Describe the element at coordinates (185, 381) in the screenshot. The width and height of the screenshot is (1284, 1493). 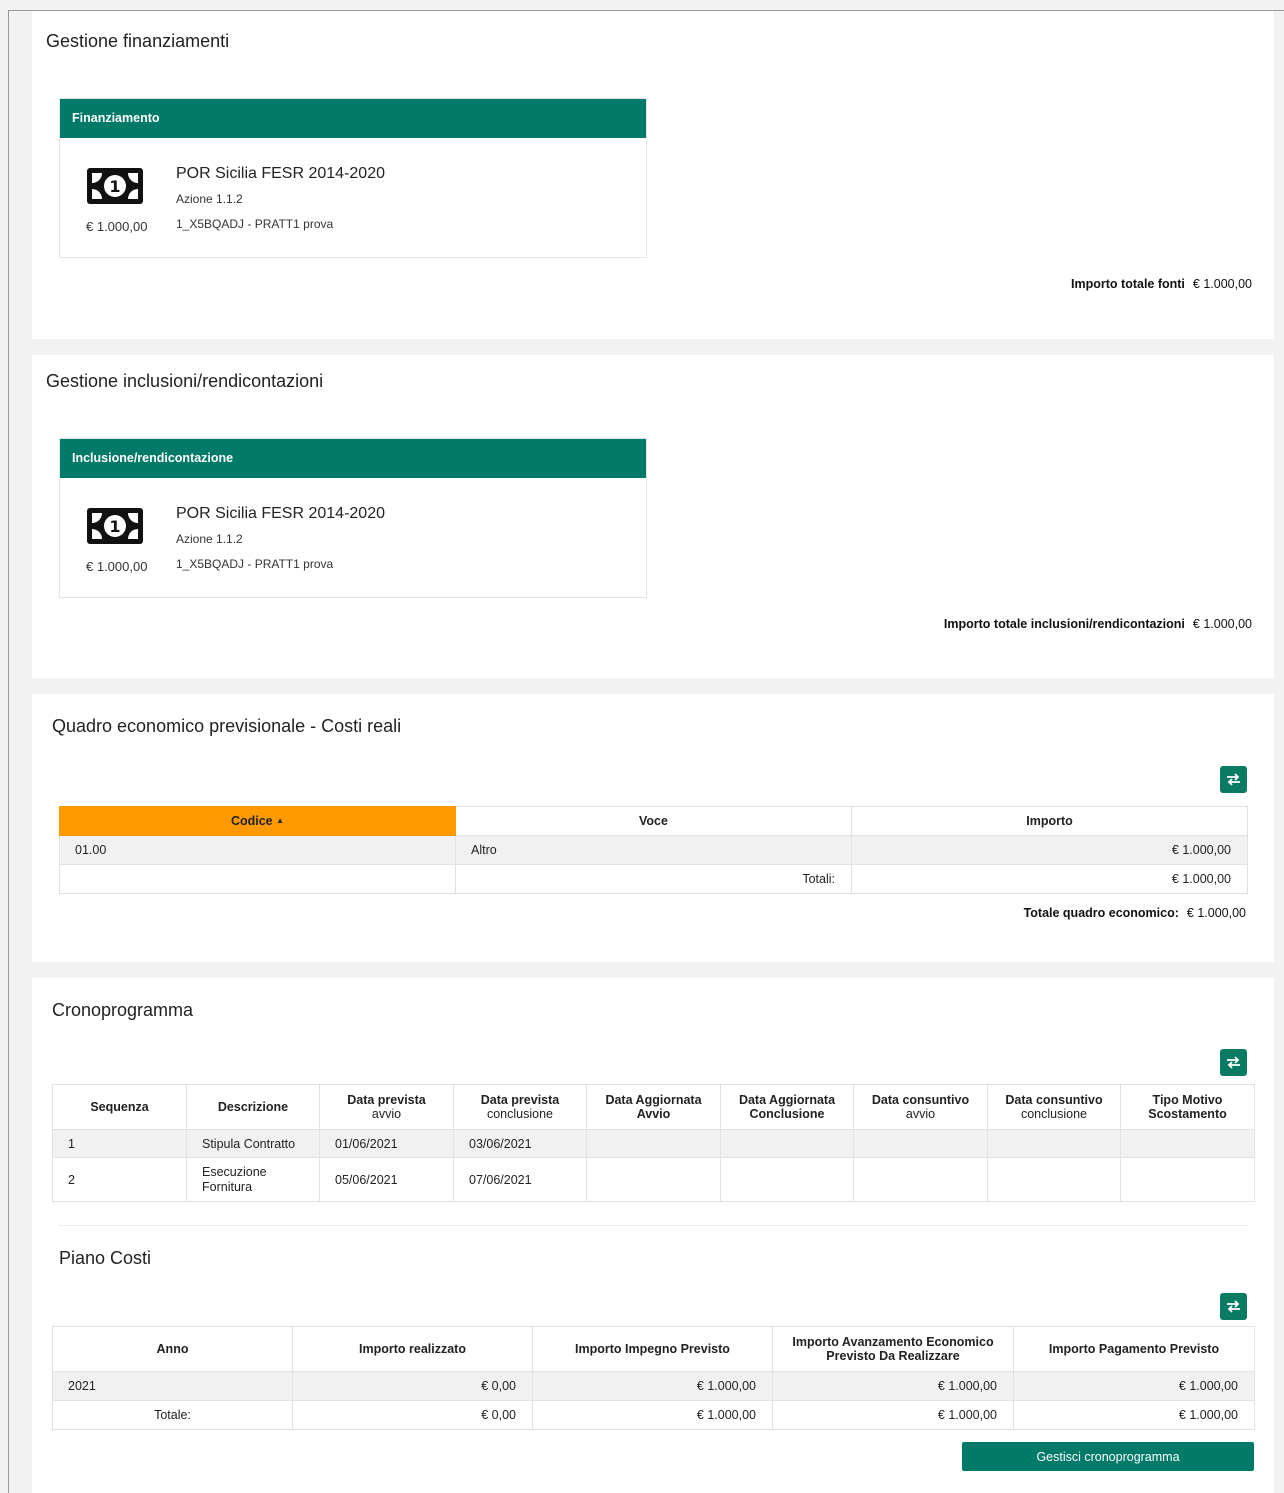
I see `inclusioni-title: Gestione inclusioni/rendicontazioni` at that location.